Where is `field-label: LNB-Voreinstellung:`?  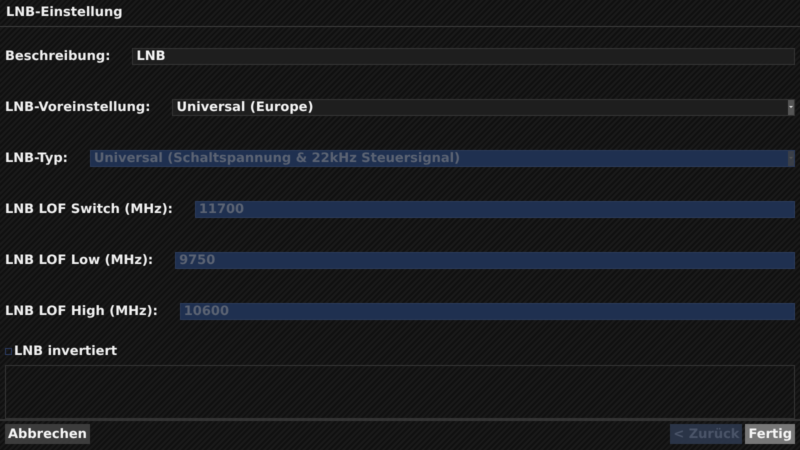
field-label: LNB-Voreinstellung: is located at coordinates (77, 107).